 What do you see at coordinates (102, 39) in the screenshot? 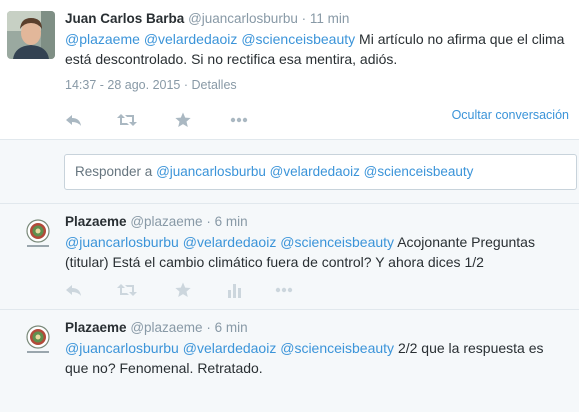
I see `mention-link: @plazaeme` at bounding box center [102, 39].